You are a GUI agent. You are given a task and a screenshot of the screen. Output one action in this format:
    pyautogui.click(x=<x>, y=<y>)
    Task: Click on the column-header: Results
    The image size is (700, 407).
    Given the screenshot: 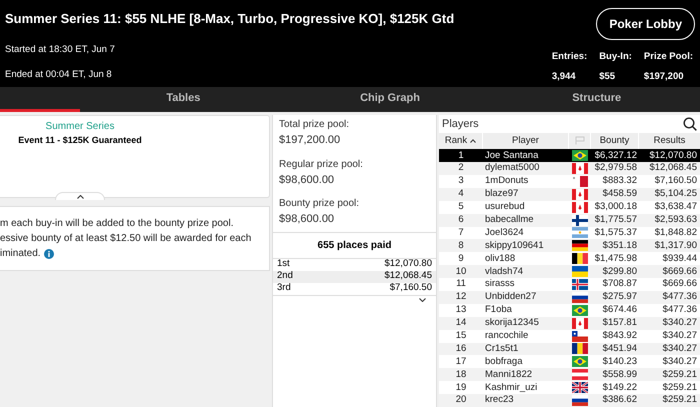 What is the action you would take?
    pyautogui.click(x=670, y=141)
    